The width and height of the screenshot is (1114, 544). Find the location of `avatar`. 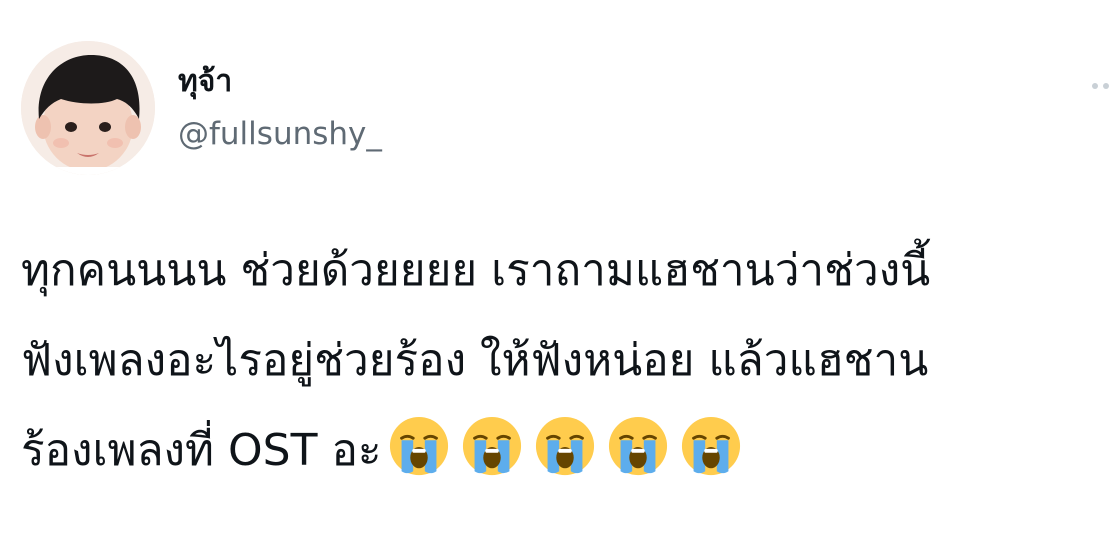

avatar is located at coordinates (88, 108).